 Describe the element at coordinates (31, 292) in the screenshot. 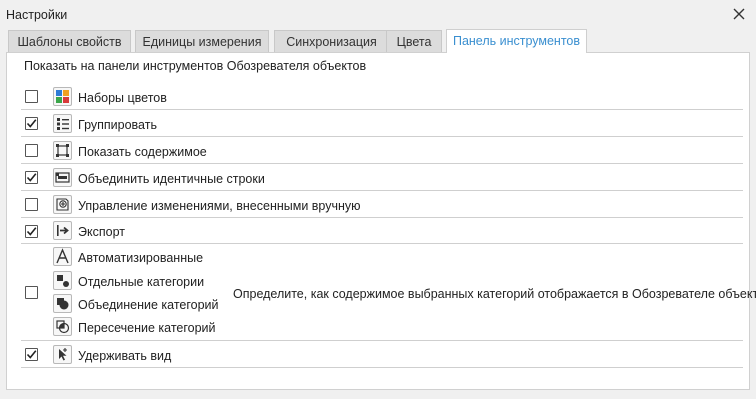

I see `category-display-checkbox` at that location.